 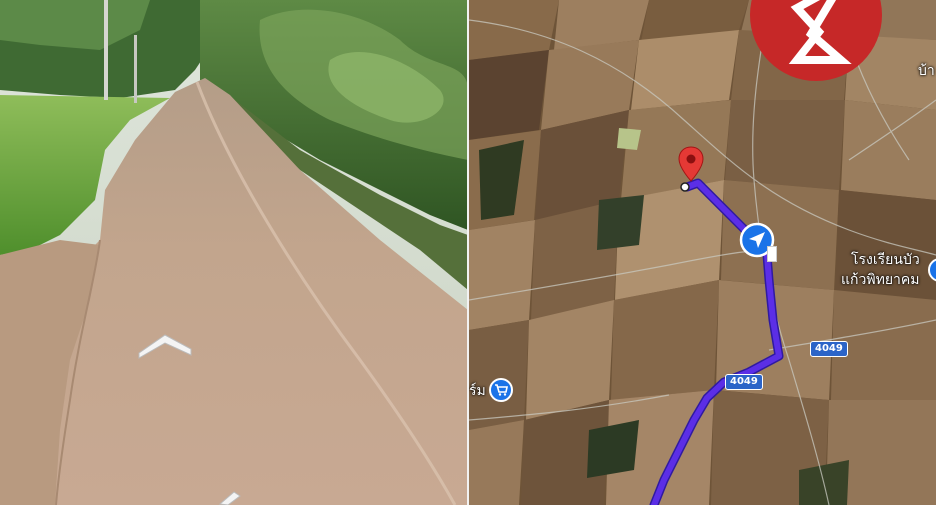 What do you see at coordinates (165, 345) in the screenshot?
I see `forward-arrow-icon` at bounding box center [165, 345].